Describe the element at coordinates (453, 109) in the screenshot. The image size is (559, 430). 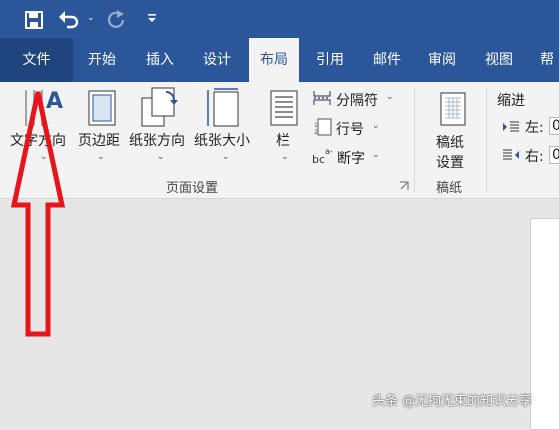
I see `manuscript-settings-icon` at that location.